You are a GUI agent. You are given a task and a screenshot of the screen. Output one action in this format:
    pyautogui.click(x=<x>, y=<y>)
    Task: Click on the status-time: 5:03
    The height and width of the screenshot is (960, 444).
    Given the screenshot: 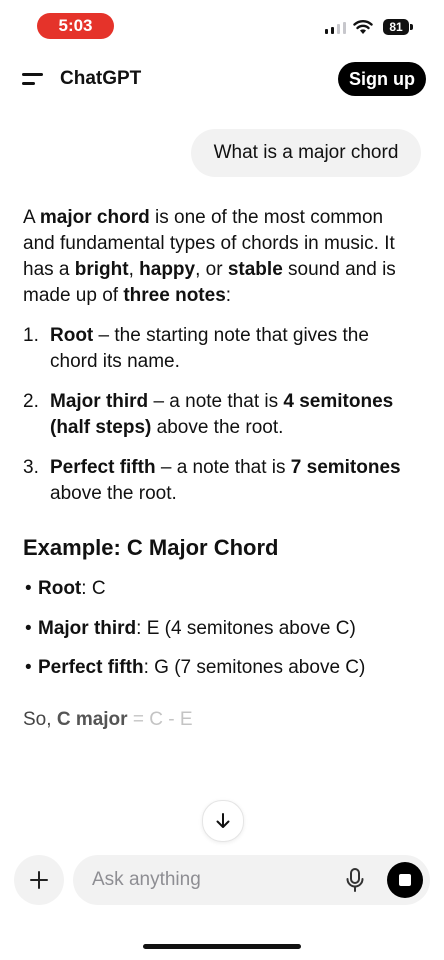 What is the action you would take?
    pyautogui.click(x=75, y=26)
    